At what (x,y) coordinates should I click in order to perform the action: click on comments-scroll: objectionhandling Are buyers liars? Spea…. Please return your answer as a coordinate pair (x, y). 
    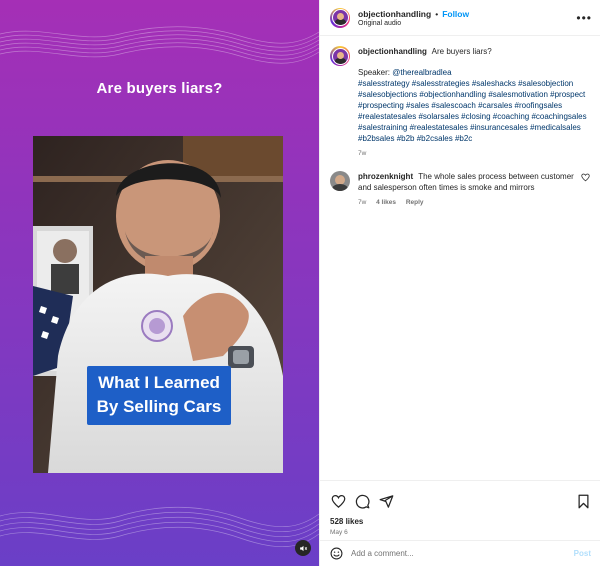
    Looking at the image, I should click on (460, 122).